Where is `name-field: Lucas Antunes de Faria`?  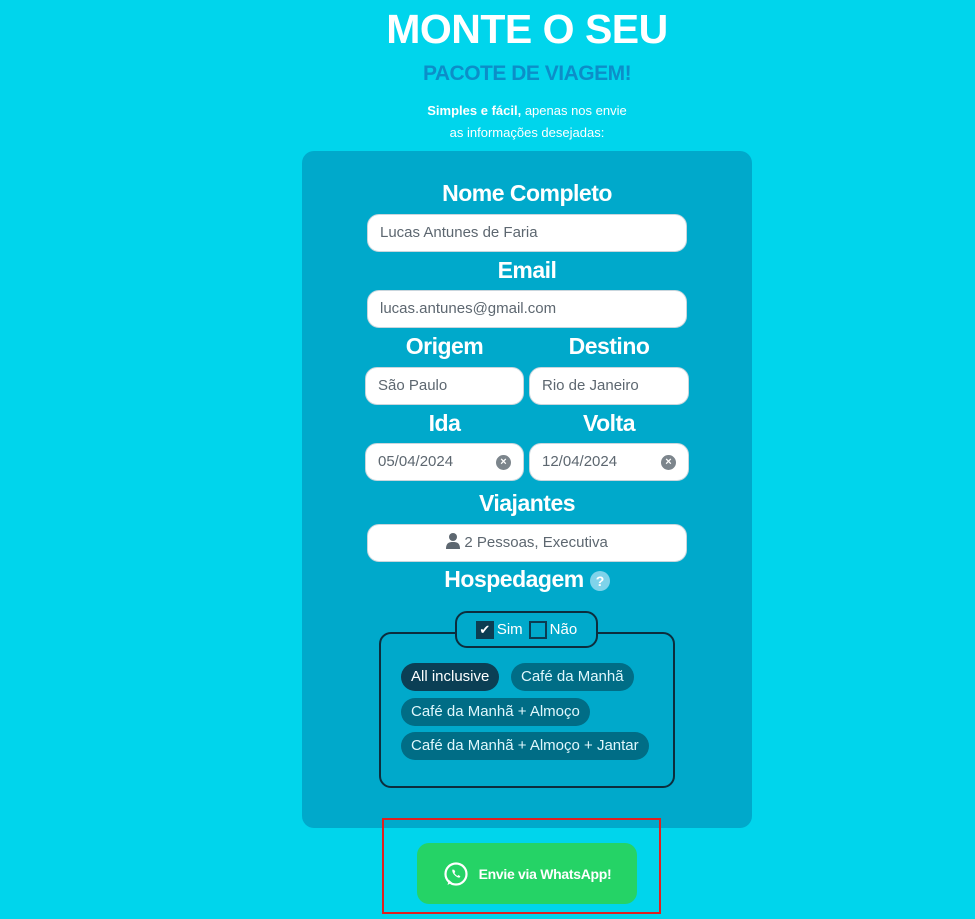 name-field: Lucas Antunes de Faria is located at coordinates (527, 233).